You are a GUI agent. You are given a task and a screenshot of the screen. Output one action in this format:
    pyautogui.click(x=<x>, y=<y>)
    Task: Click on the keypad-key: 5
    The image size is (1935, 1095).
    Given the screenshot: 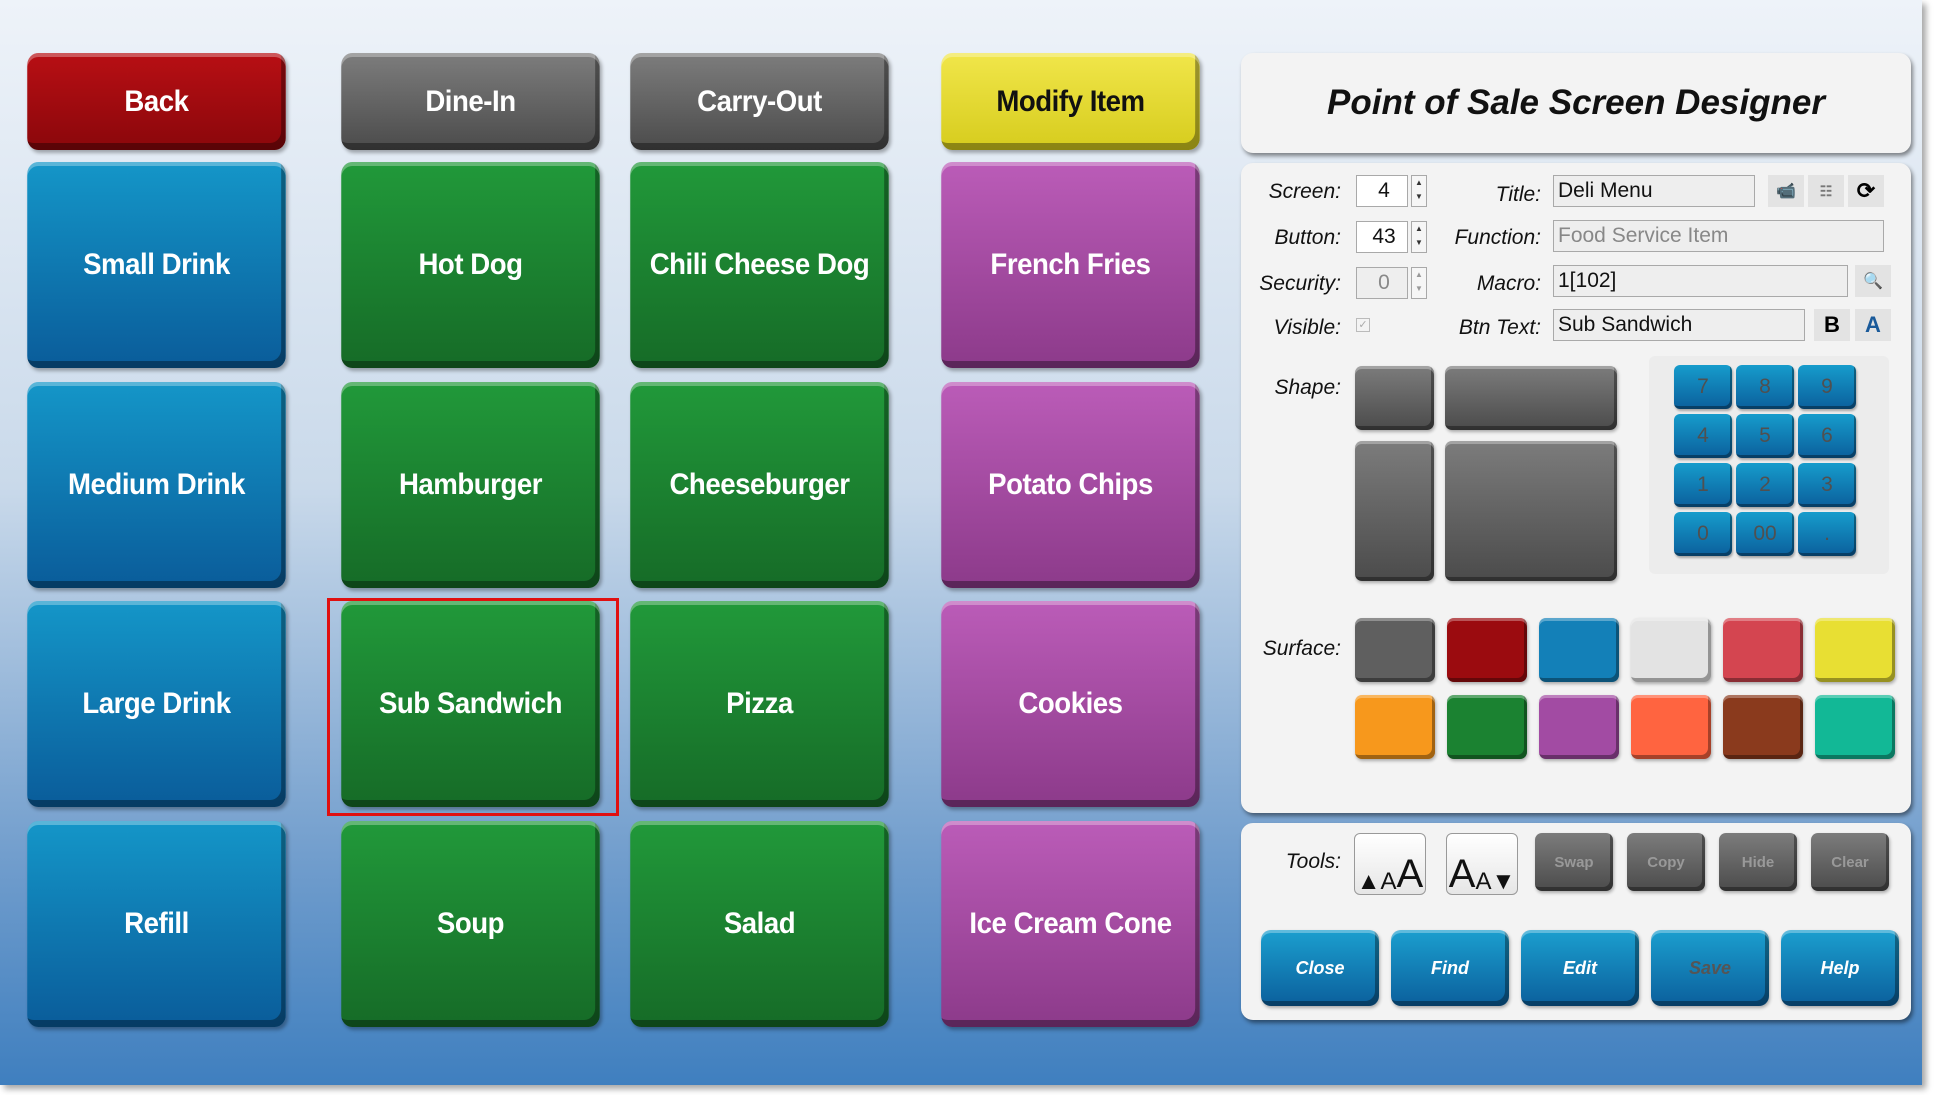 What is the action you would take?
    pyautogui.click(x=1765, y=436)
    